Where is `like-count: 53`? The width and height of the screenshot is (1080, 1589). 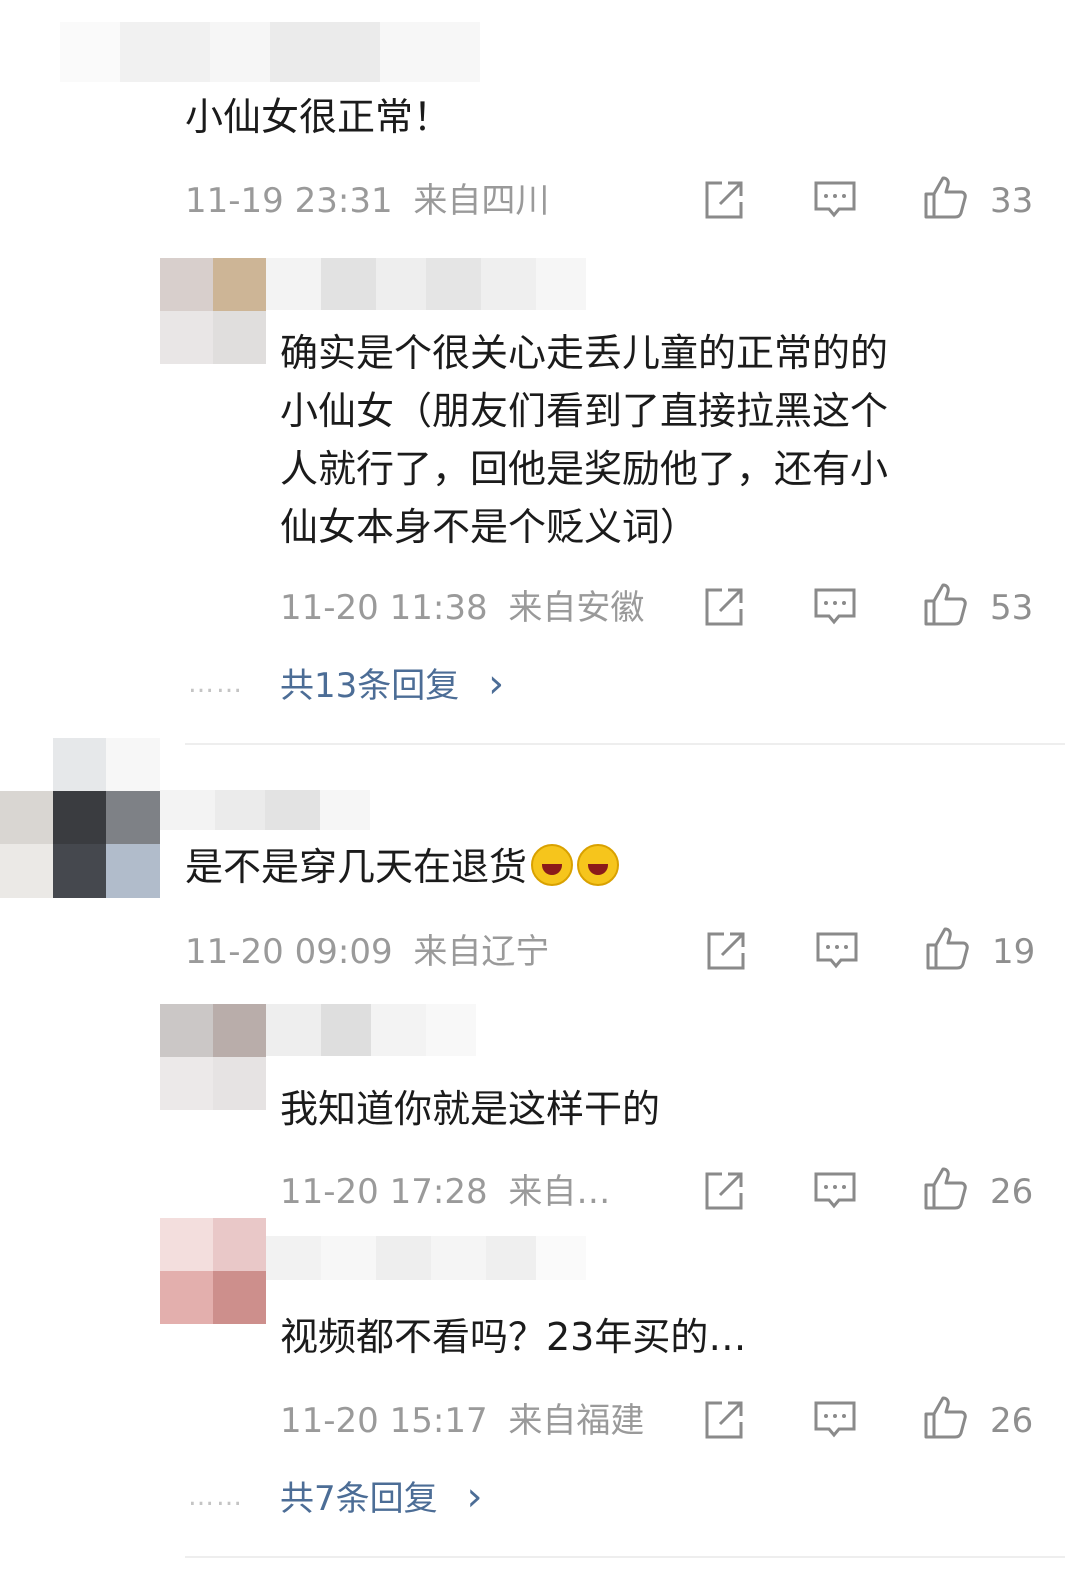 like-count: 53 is located at coordinates (1012, 608).